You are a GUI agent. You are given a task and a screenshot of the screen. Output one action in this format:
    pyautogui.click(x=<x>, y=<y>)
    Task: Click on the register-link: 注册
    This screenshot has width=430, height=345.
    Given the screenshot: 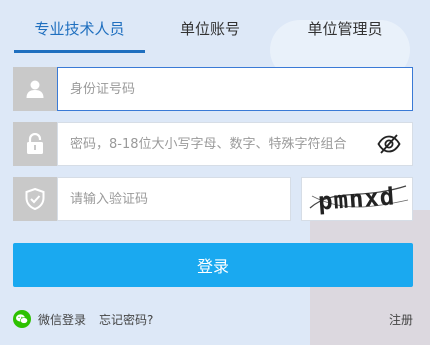 What is the action you would take?
    pyautogui.click(x=401, y=319)
    